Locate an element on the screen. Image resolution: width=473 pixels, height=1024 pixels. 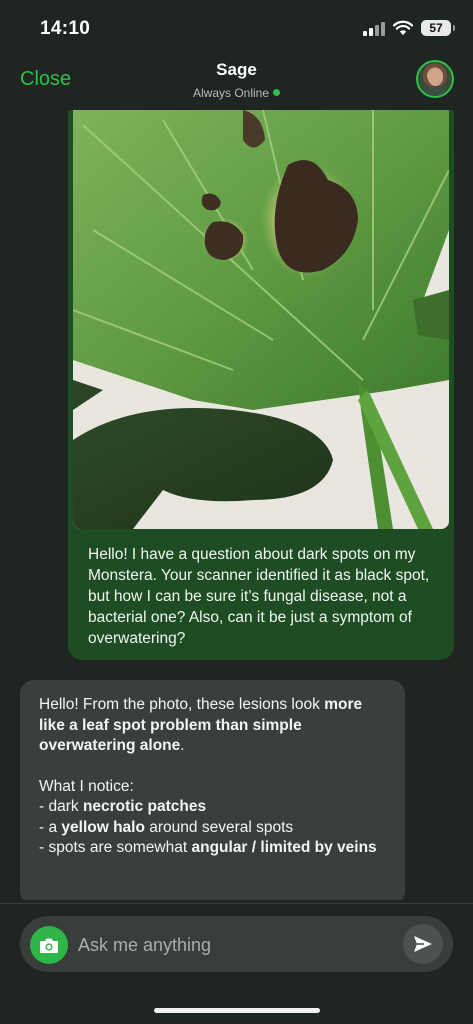
notice-item-2: - a yellow halo around several spots is located at coordinates (211, 828).